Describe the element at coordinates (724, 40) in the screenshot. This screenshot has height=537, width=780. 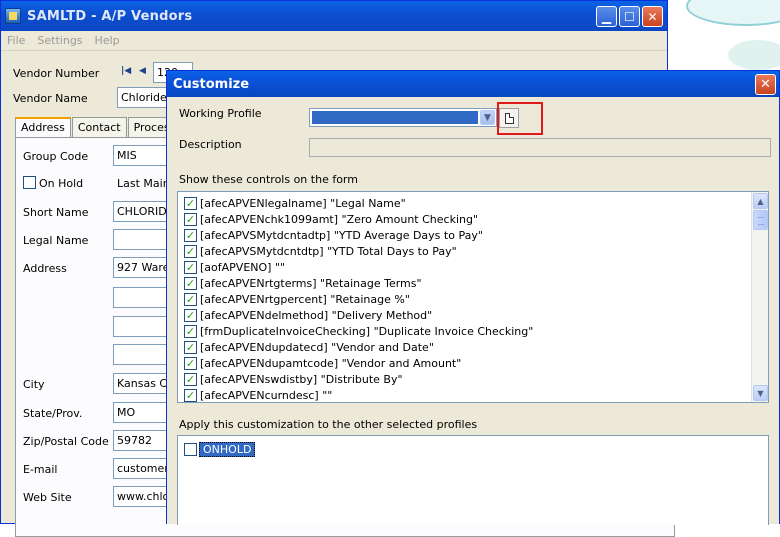
I see `desktop-background` at that location.